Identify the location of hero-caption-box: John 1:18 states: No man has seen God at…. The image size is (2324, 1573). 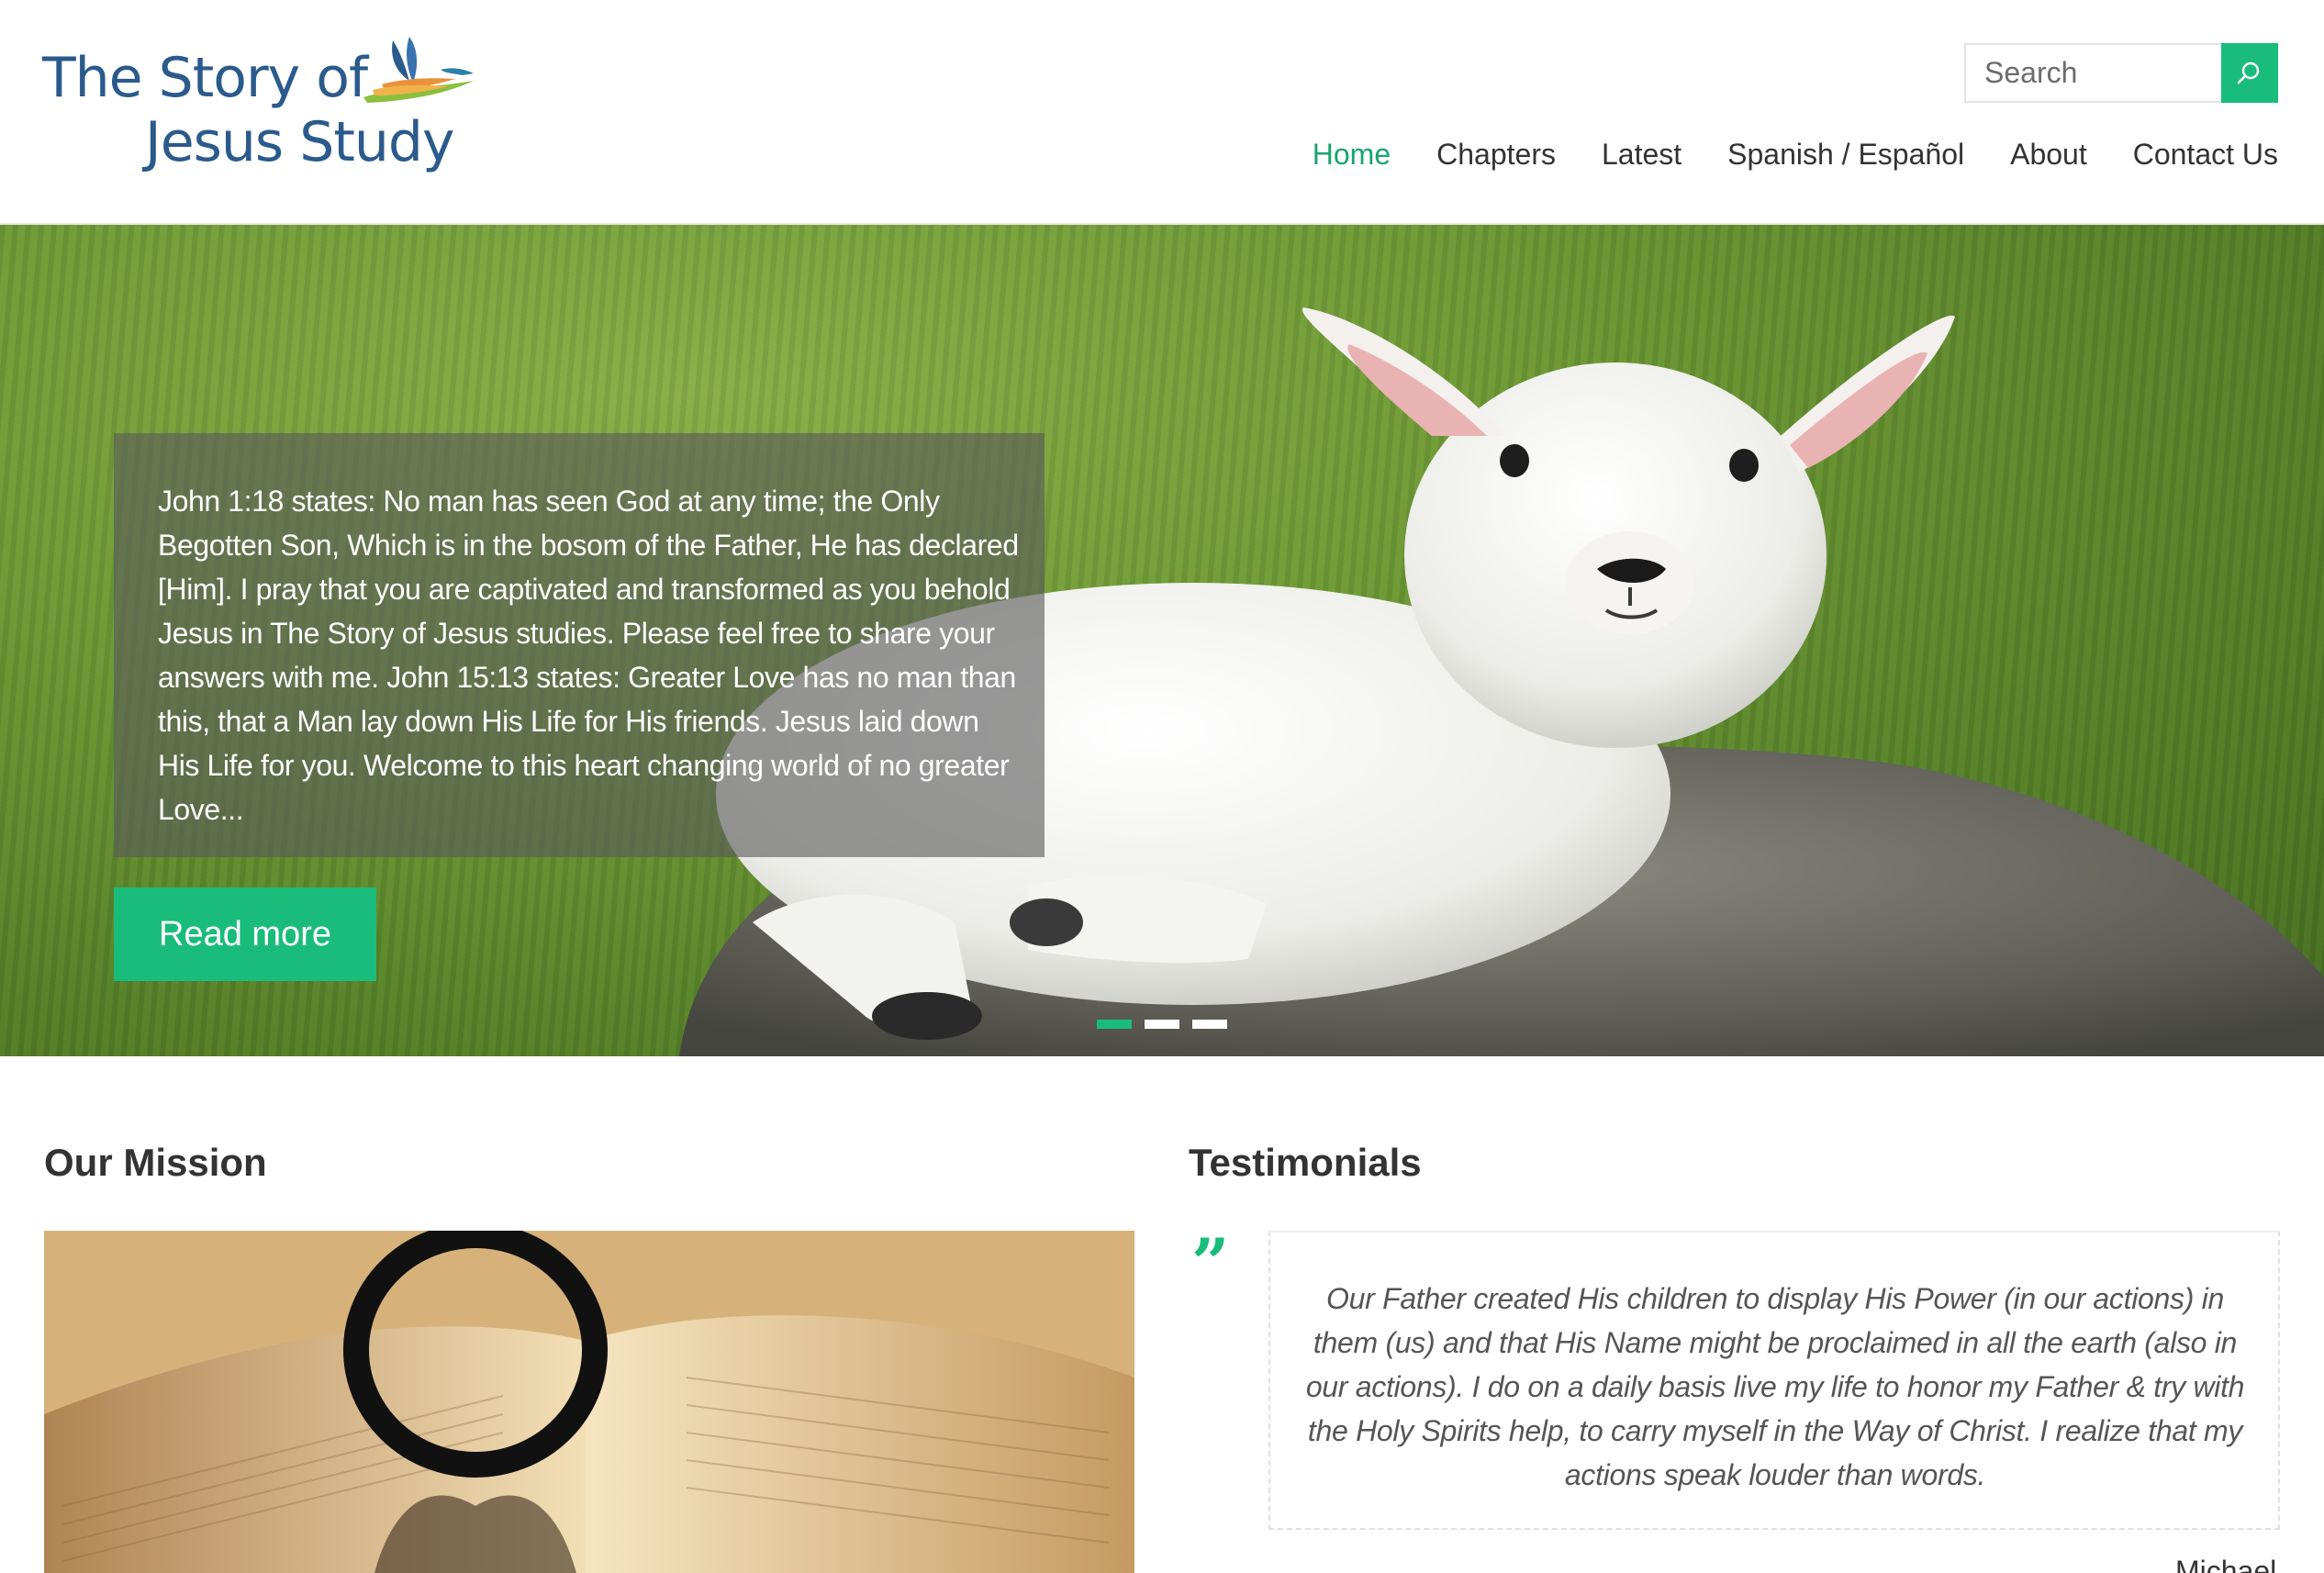
(579, 645).